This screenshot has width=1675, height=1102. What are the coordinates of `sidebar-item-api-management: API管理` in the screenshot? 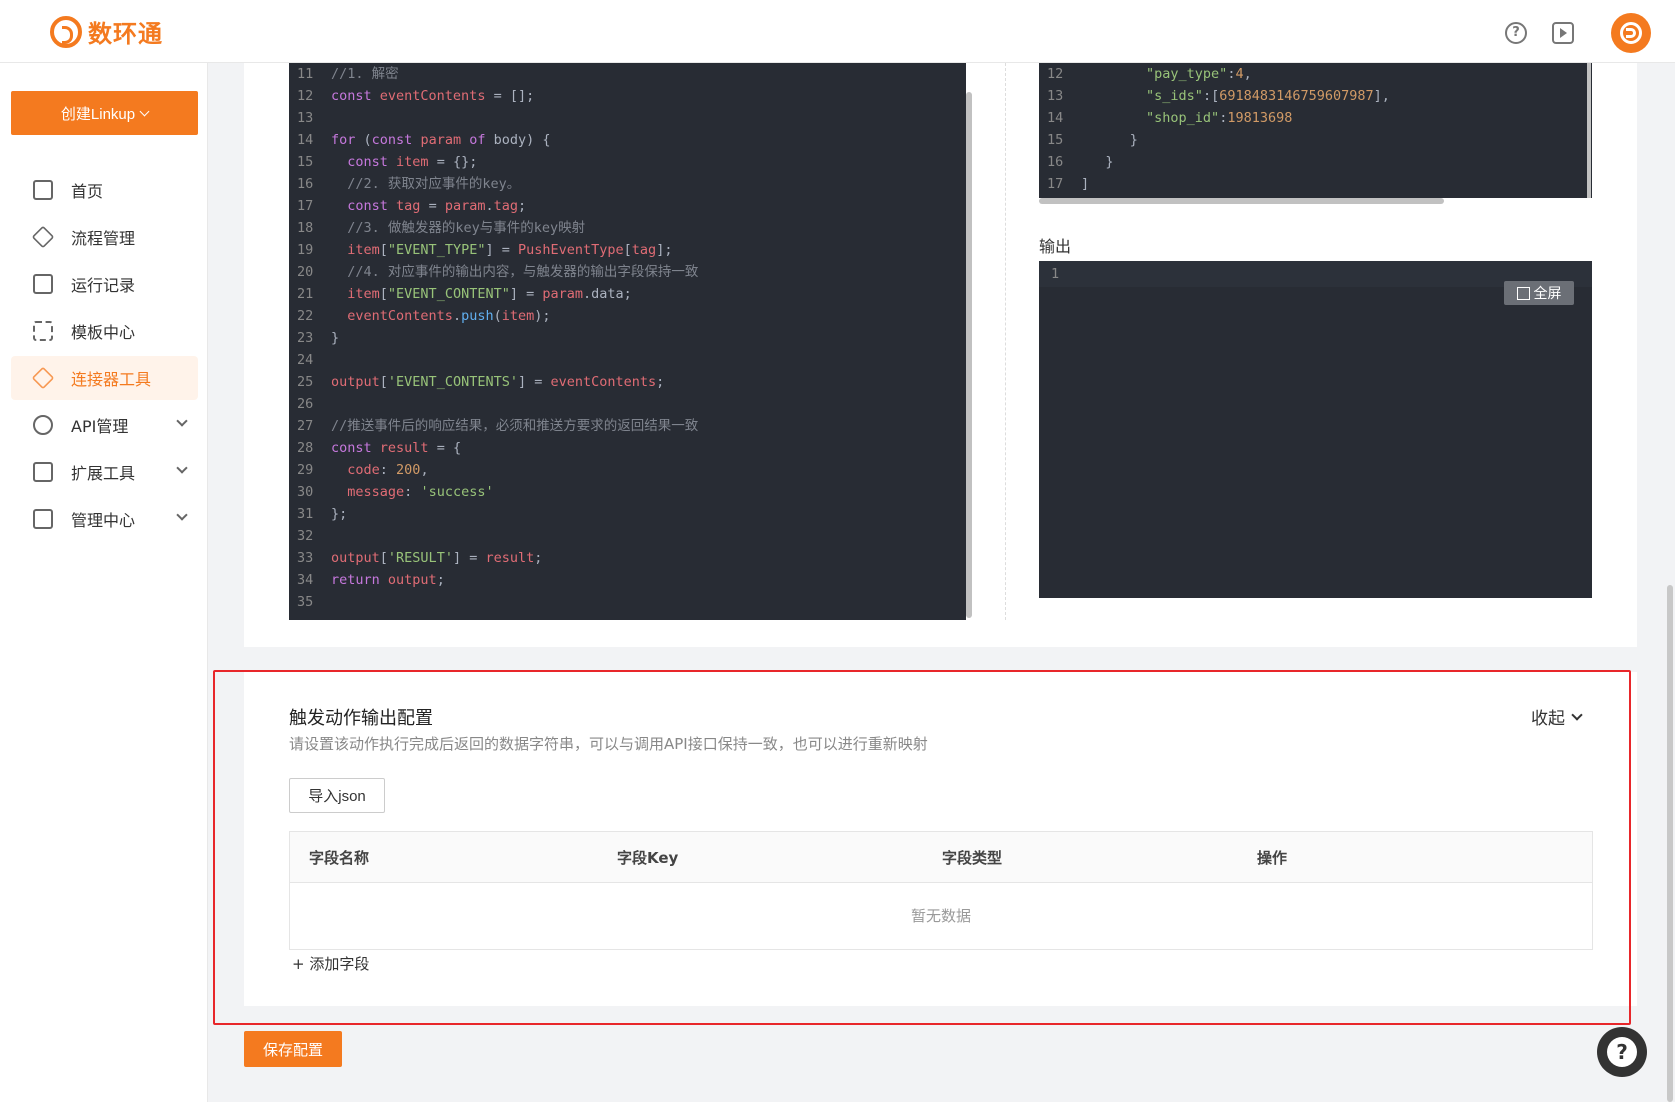 It's located at (104, 425).